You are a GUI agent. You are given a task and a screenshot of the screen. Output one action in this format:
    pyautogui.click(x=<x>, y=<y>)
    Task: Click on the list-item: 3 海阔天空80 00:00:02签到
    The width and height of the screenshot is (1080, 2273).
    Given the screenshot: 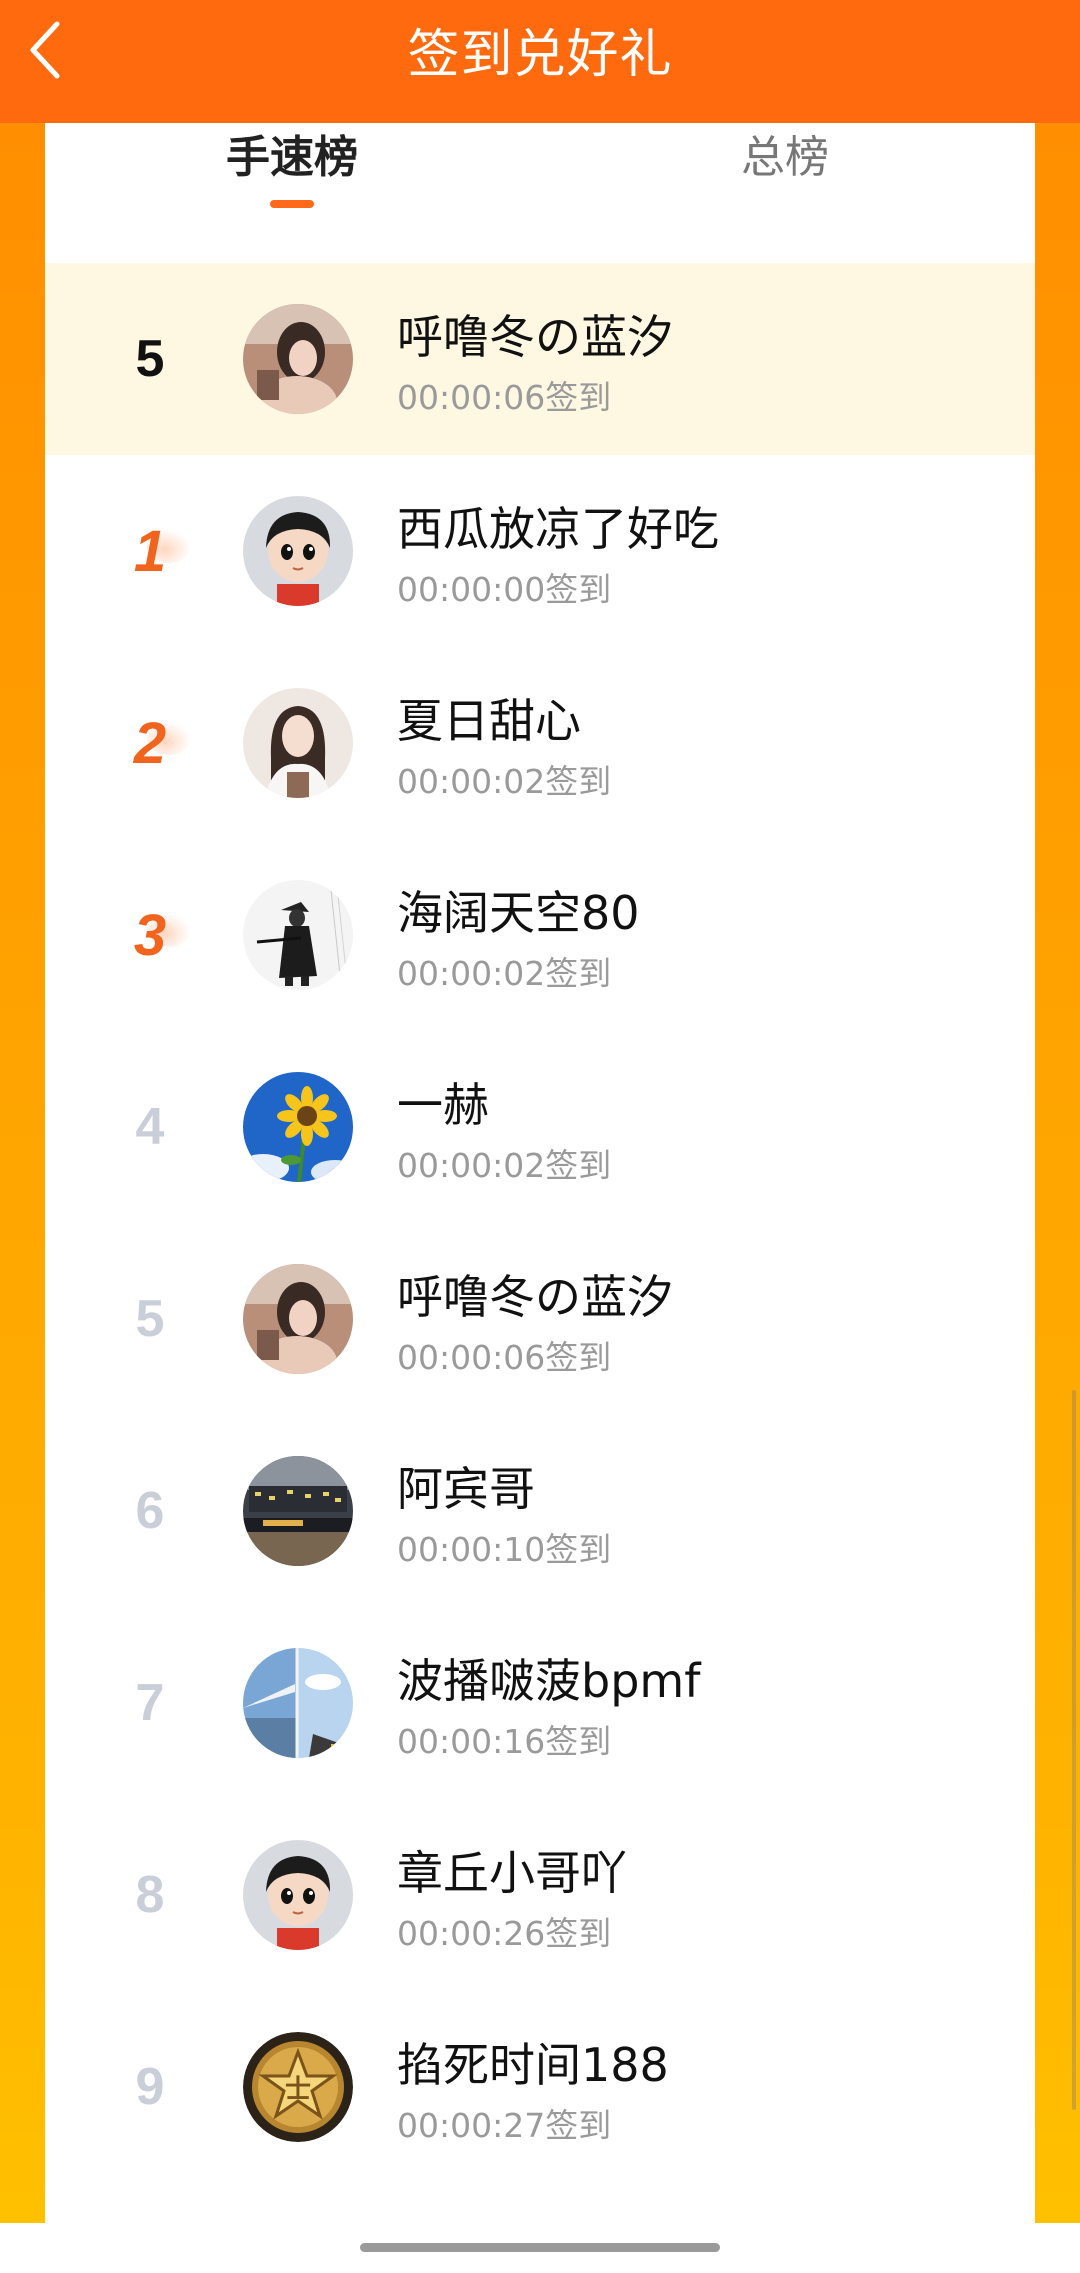 What is the action you would take?
    pyautogui.click(x=540, y=935)
    